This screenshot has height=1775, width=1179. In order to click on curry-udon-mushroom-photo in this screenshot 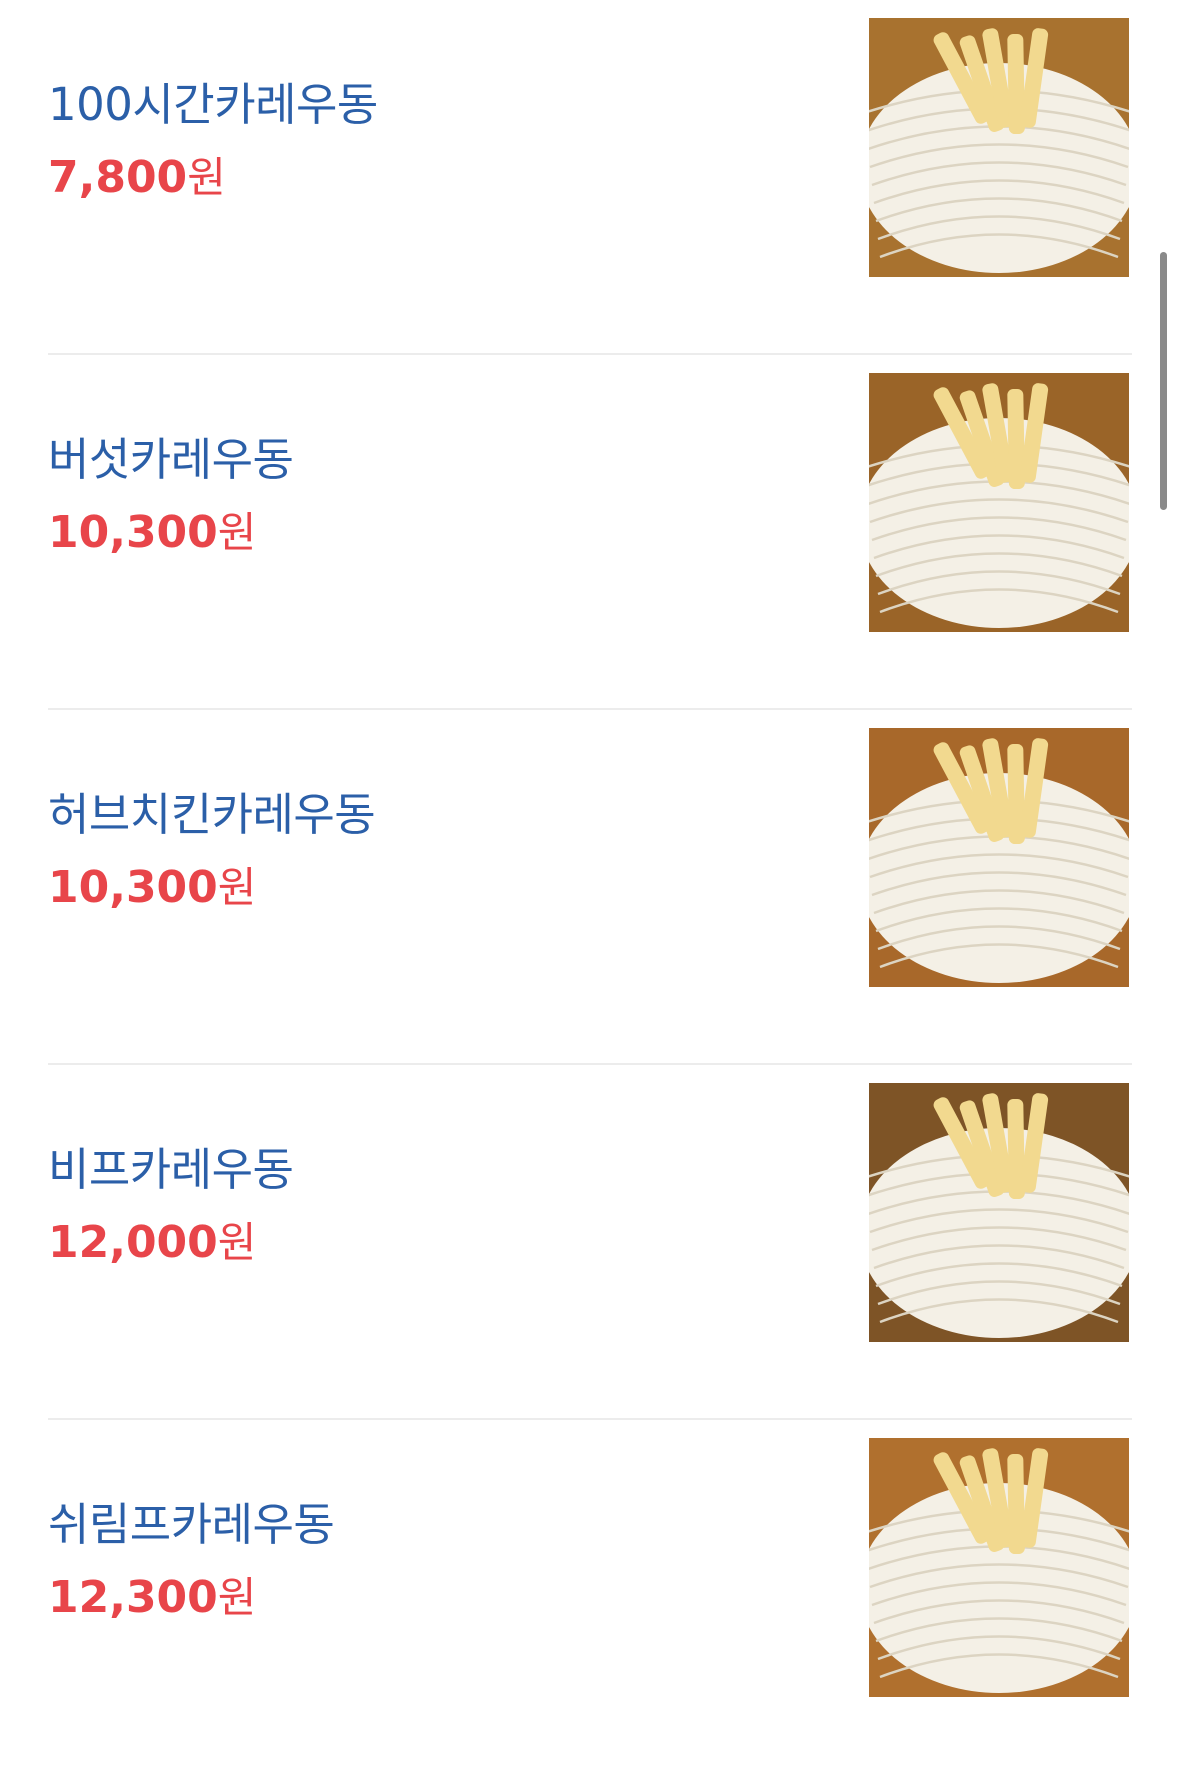, I will do `click(999, 502)`.